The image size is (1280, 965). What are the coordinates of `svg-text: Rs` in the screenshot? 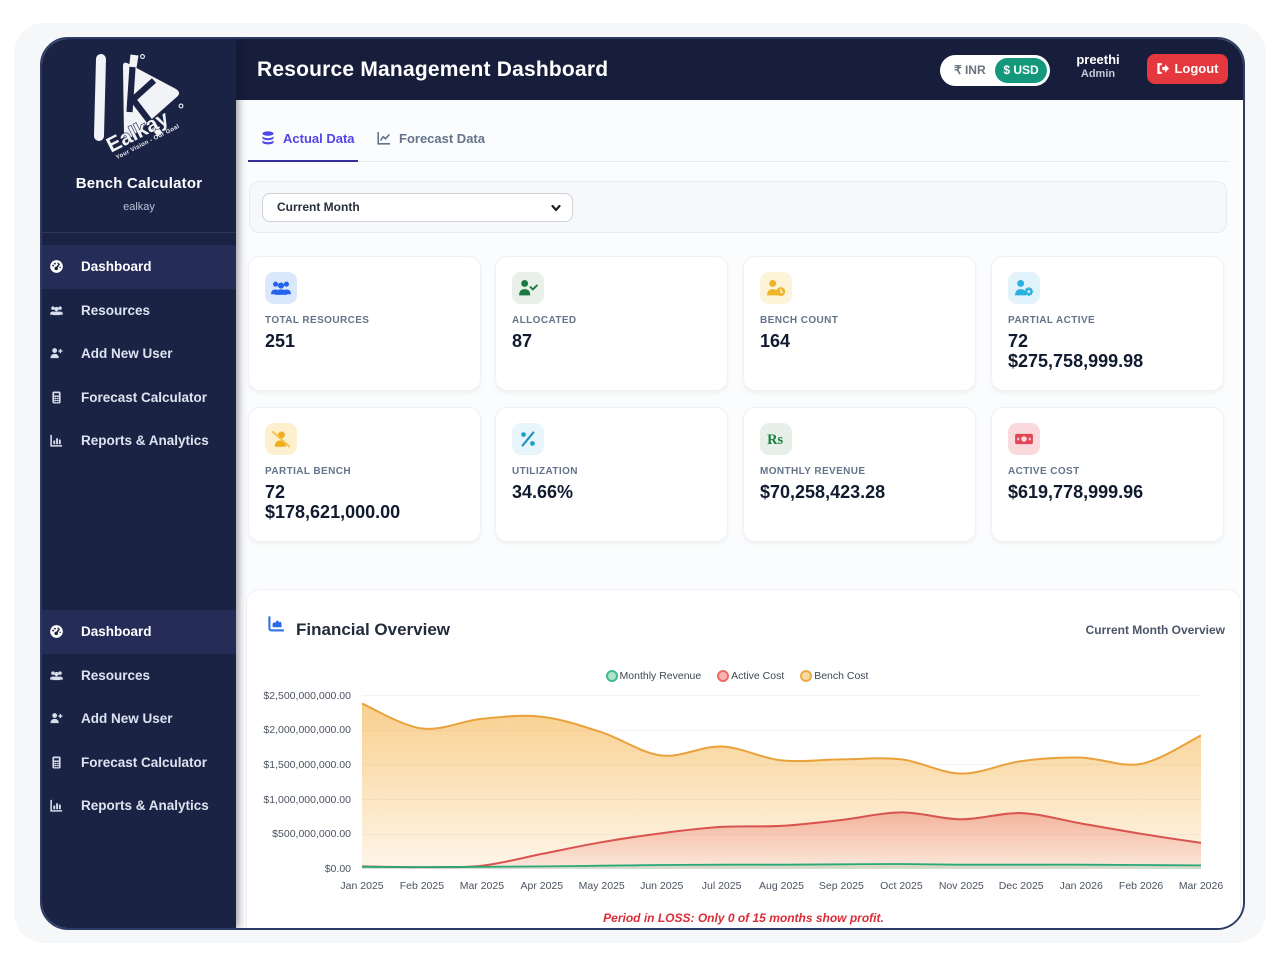 It's located at (775, 440).